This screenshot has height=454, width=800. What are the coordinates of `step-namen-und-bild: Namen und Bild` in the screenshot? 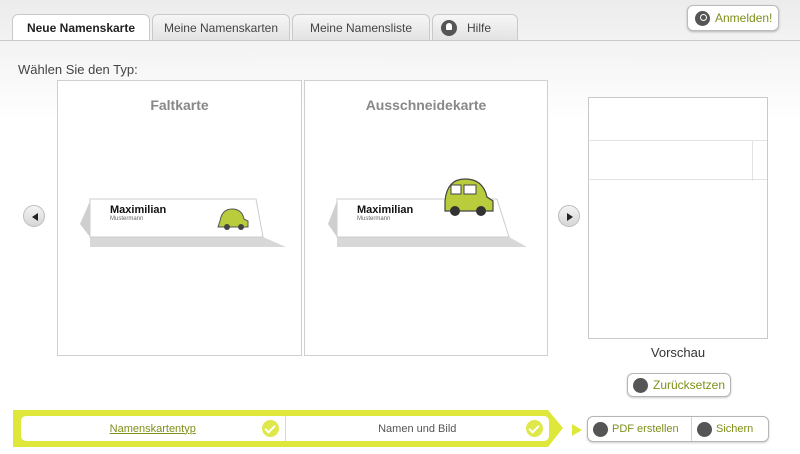 It's located at (417, 428).